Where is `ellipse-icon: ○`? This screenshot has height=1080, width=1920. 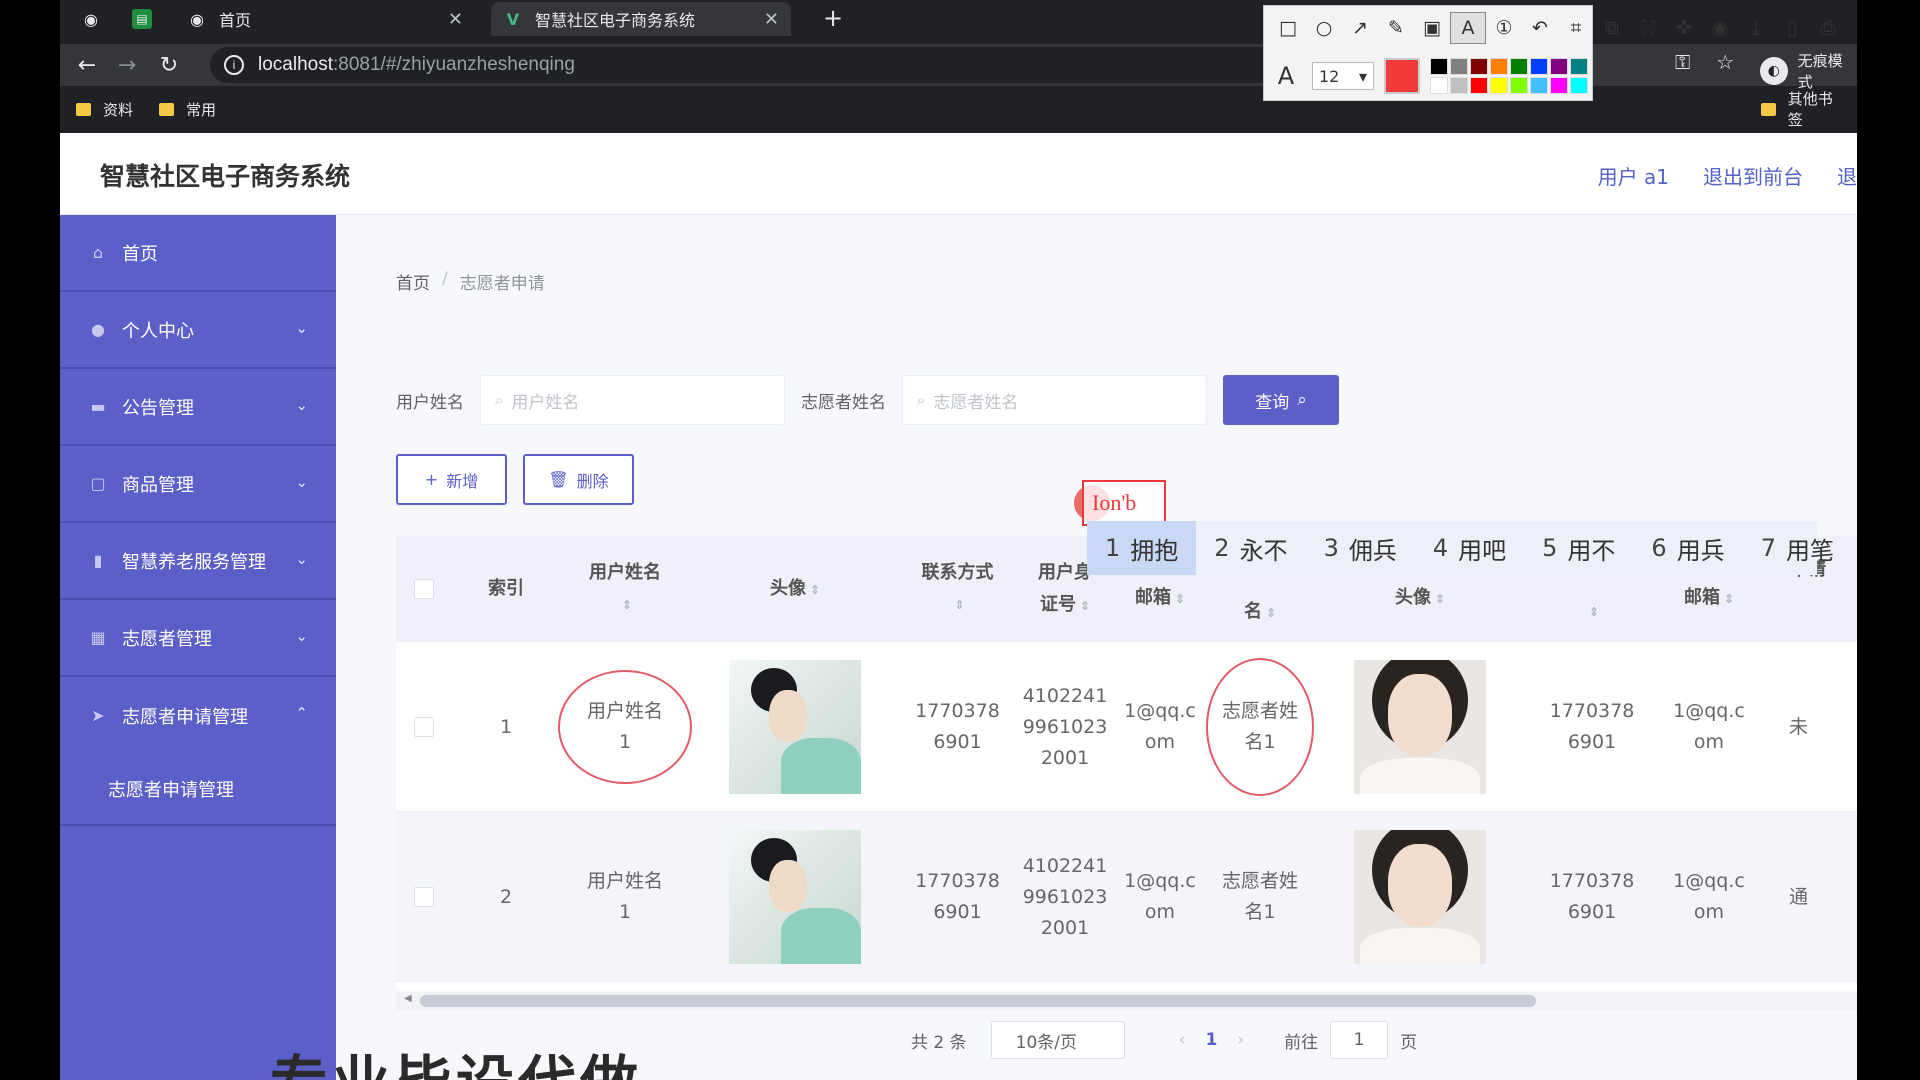 ellipse-icon: ○ is located at coordinates (1324, 28).